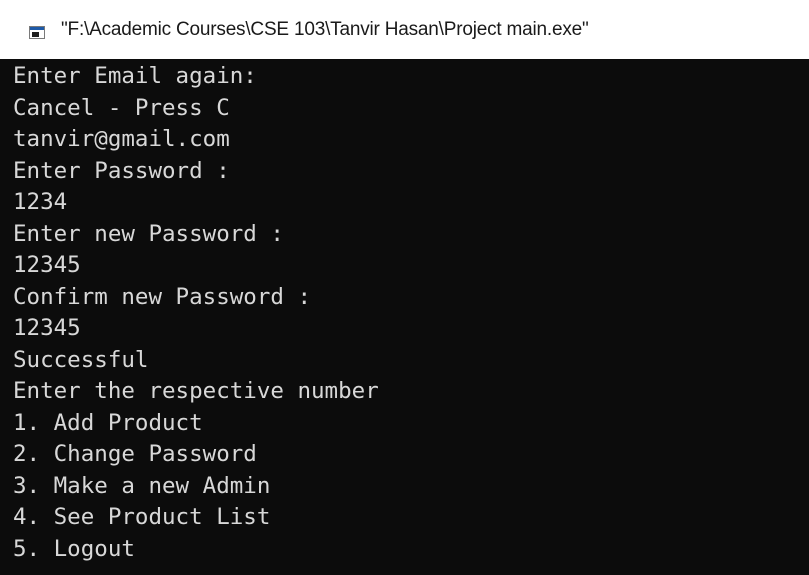 This screenshot has width=809, height=575. Describe the element at coordinates (47, 328) in the screenshot. I see `console-line-confirm-password-input: 12345` at that location.